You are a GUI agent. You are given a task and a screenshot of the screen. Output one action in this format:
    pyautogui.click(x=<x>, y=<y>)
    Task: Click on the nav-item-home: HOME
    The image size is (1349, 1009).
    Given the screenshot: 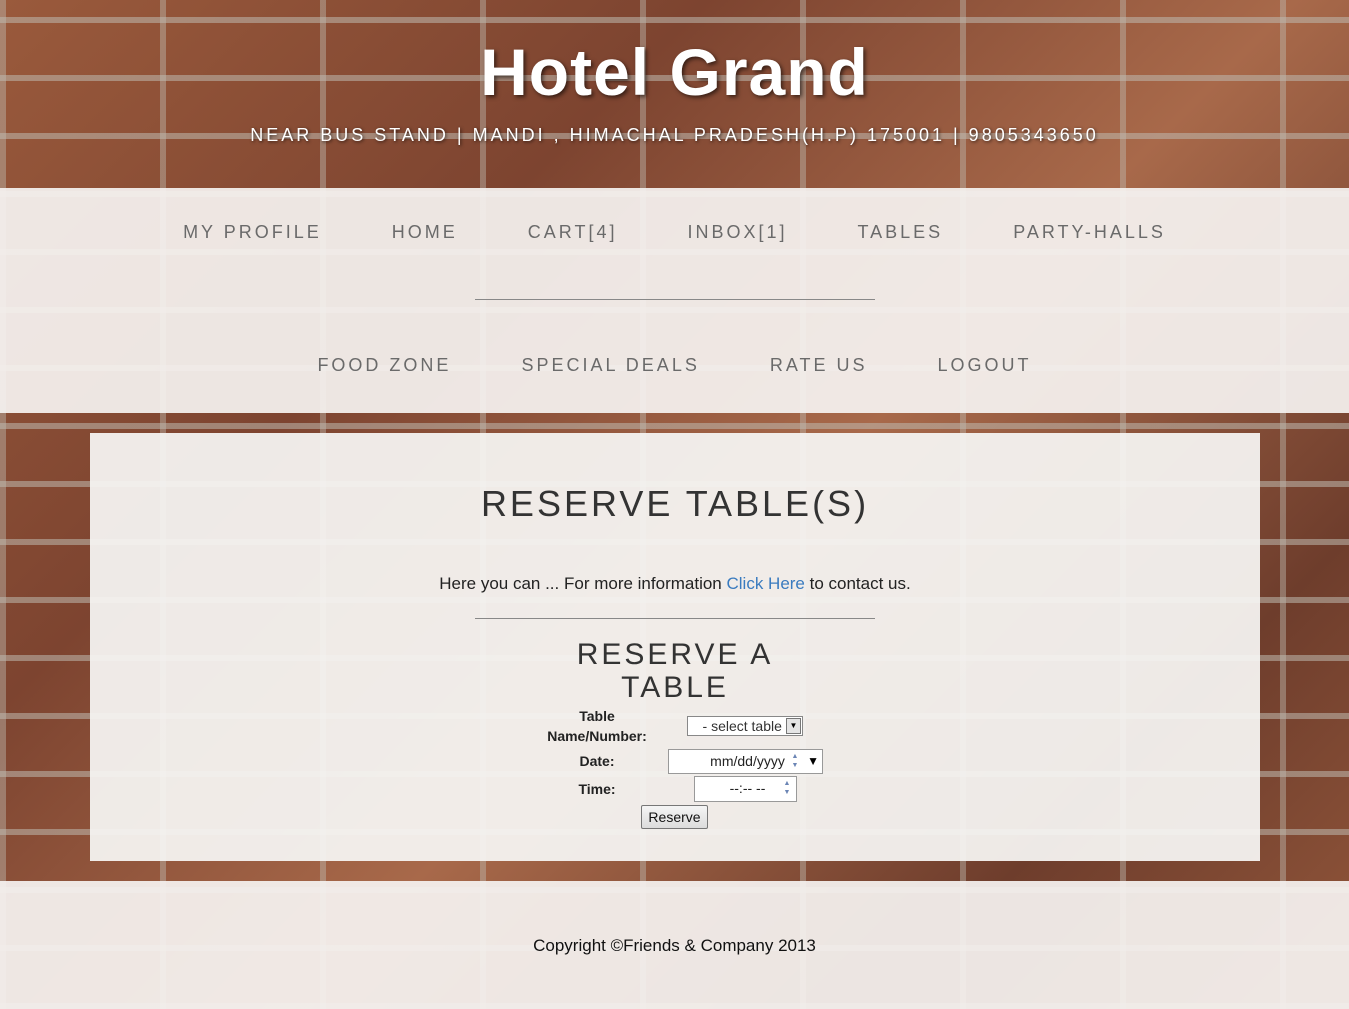 What is the action you would take?
    pyautogui.click(x=425, y=232)
    